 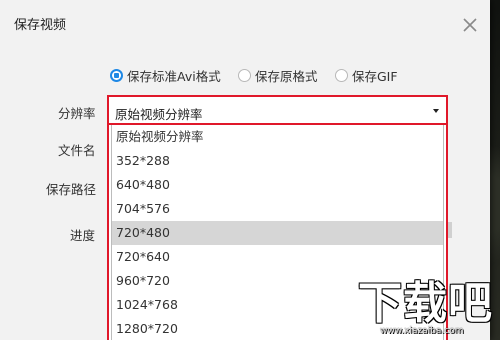 What do you see at coordinates (277, 161) in the screenshot?
I see `resolution-option: 352*288` at bounding box center [277, 161].